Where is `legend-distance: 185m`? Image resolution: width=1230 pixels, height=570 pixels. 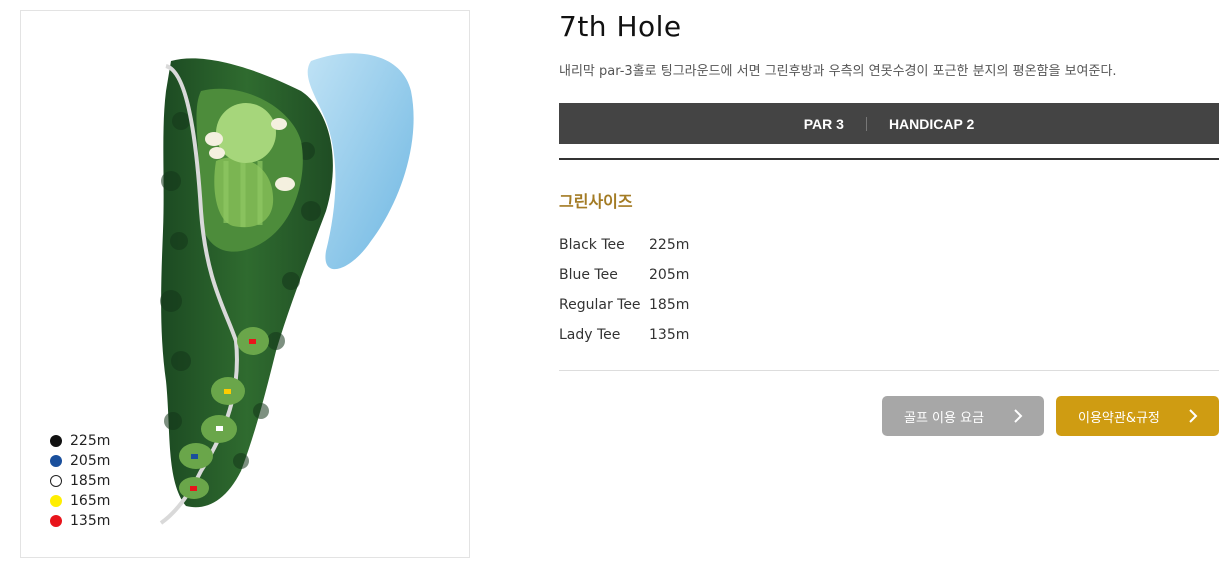
legend-distance: 185m is located at coordinates (90, 481).